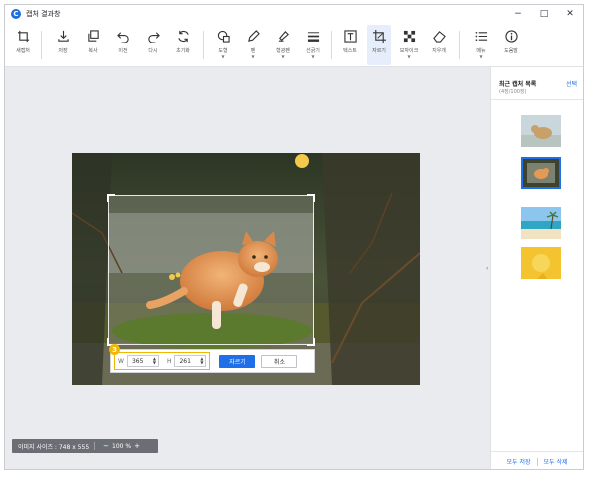 This screenshot has width=600, height=482. Describe the element at coordinates (223, 51) in the screenshot. I see `shape-label: 도형` at that location.